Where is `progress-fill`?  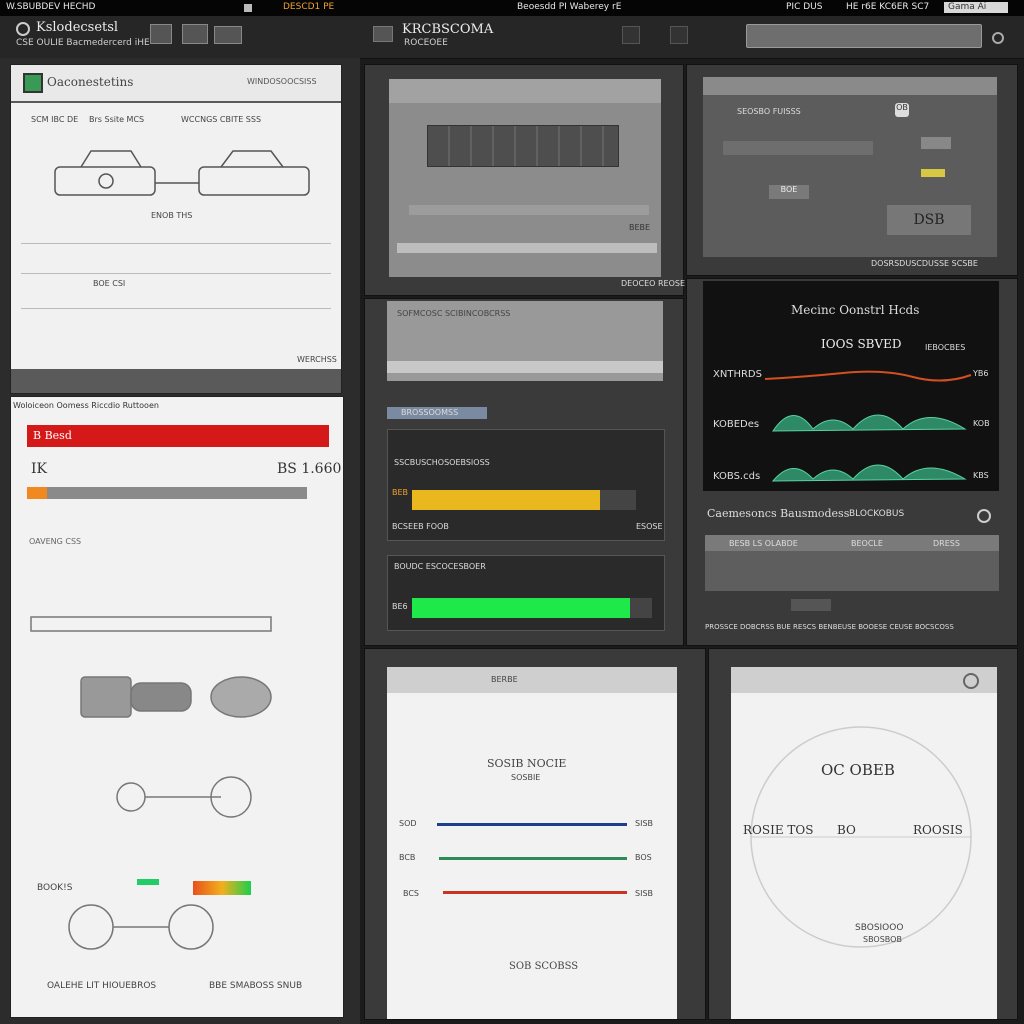 progress-fill is located at coordinates (37, 493).